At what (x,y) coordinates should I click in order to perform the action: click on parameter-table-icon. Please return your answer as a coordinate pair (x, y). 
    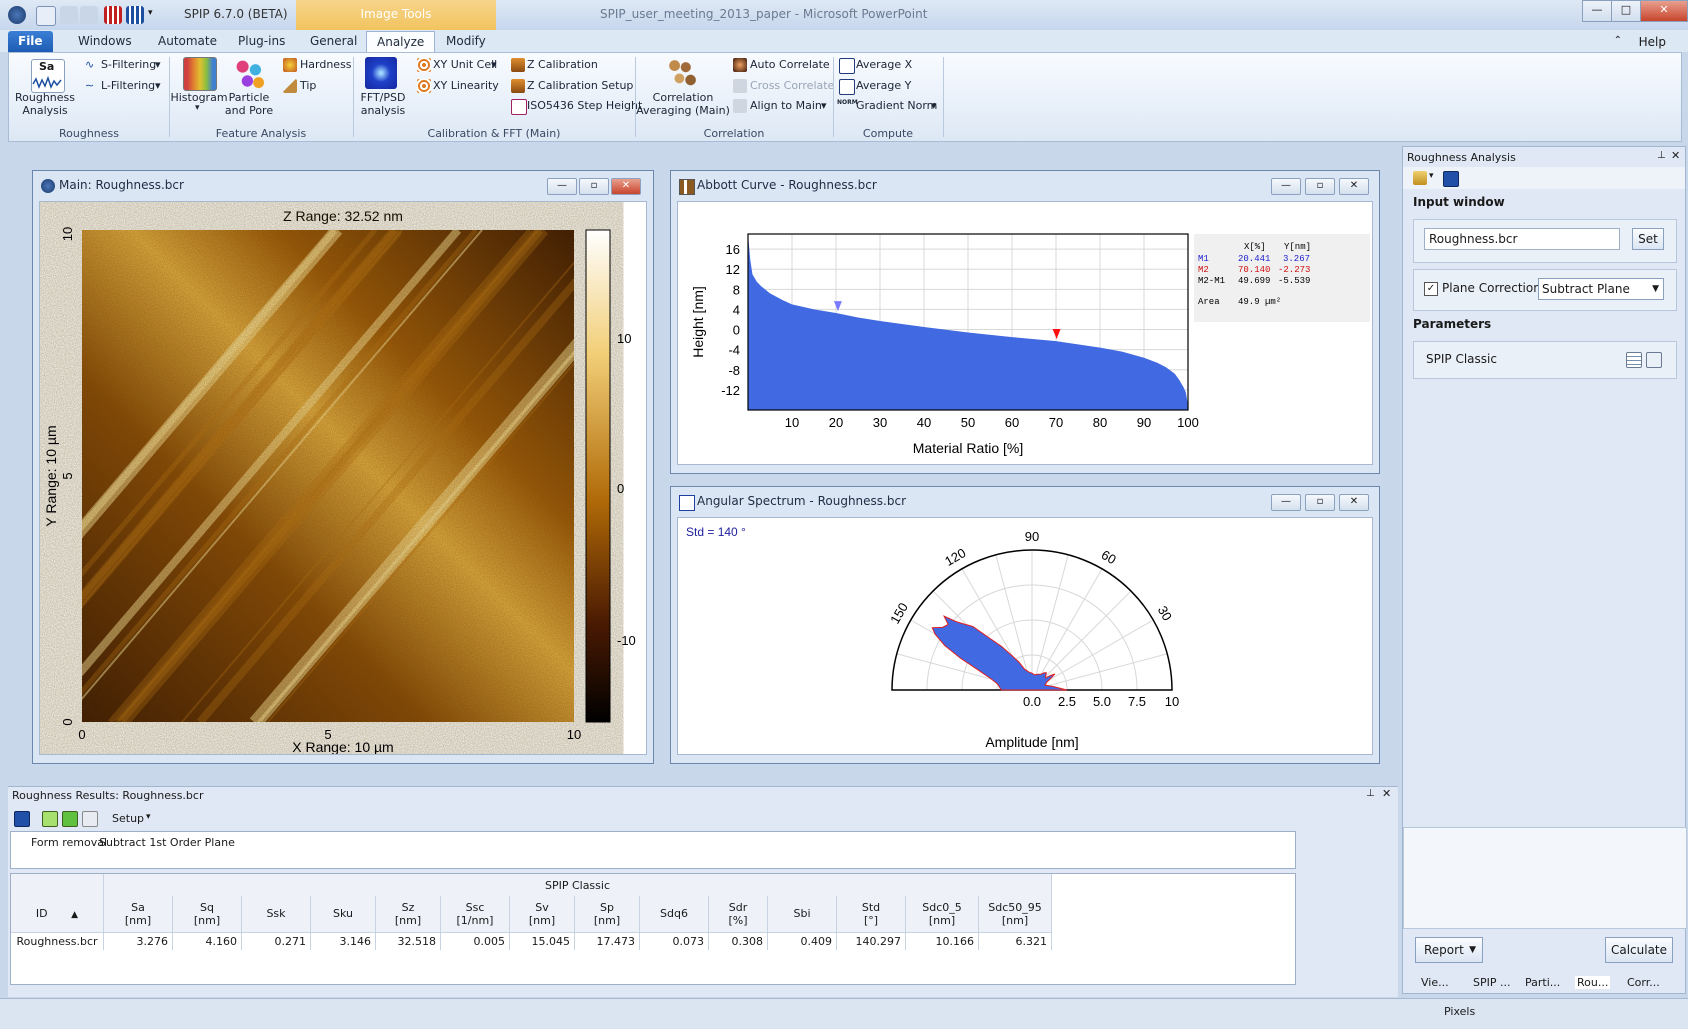
    Looking at the image, I should click on (1634, 360).